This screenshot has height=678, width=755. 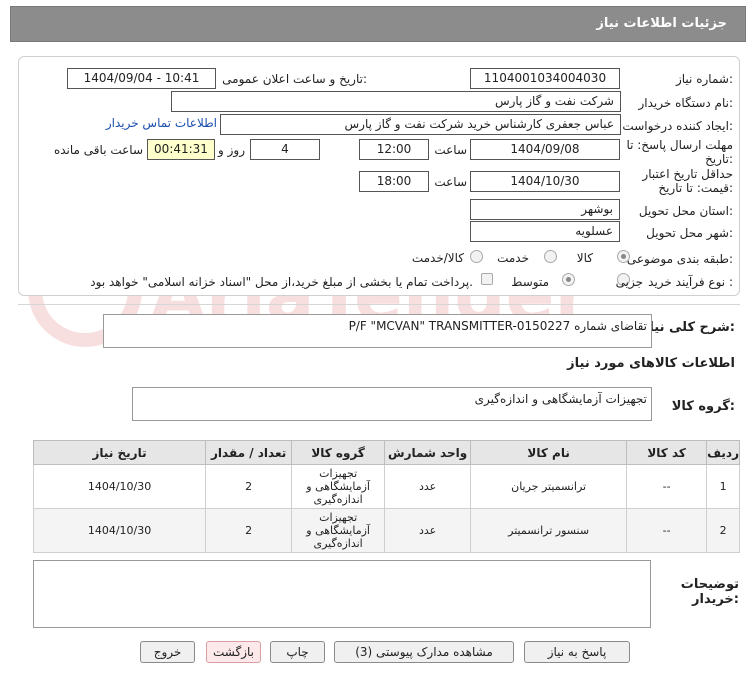 I want to click on goods-group-field: تجهیزات آزمایشگاهی و اندازه‌گیری, so click(x=392, y=404).